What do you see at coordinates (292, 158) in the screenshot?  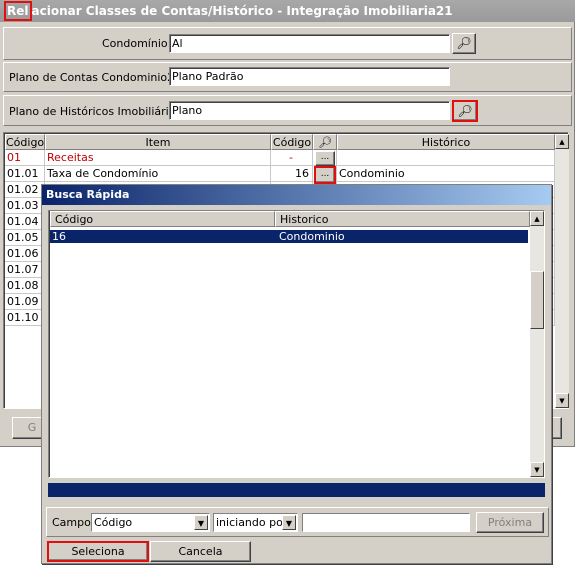 I see `cell-codigo2: -` at bounding box center [292, 158].